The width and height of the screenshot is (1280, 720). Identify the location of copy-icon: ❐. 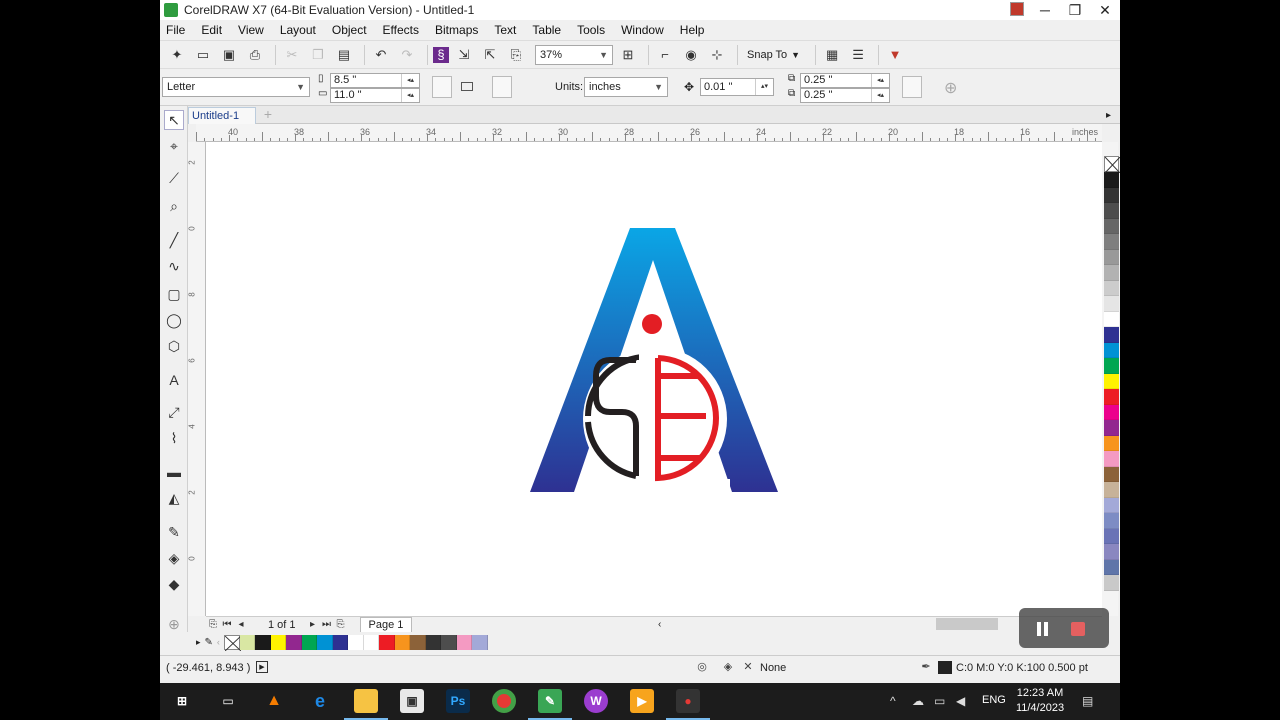
(318, 55).